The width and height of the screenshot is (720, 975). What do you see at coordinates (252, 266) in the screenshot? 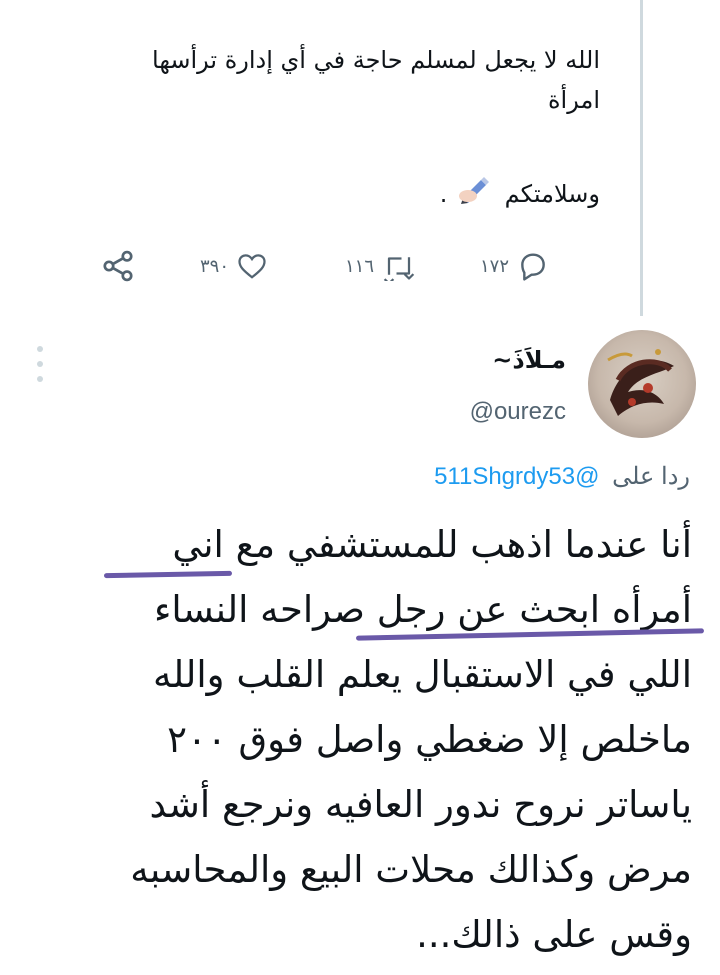
I see `heart-icon` at bounding box center [252, 266].